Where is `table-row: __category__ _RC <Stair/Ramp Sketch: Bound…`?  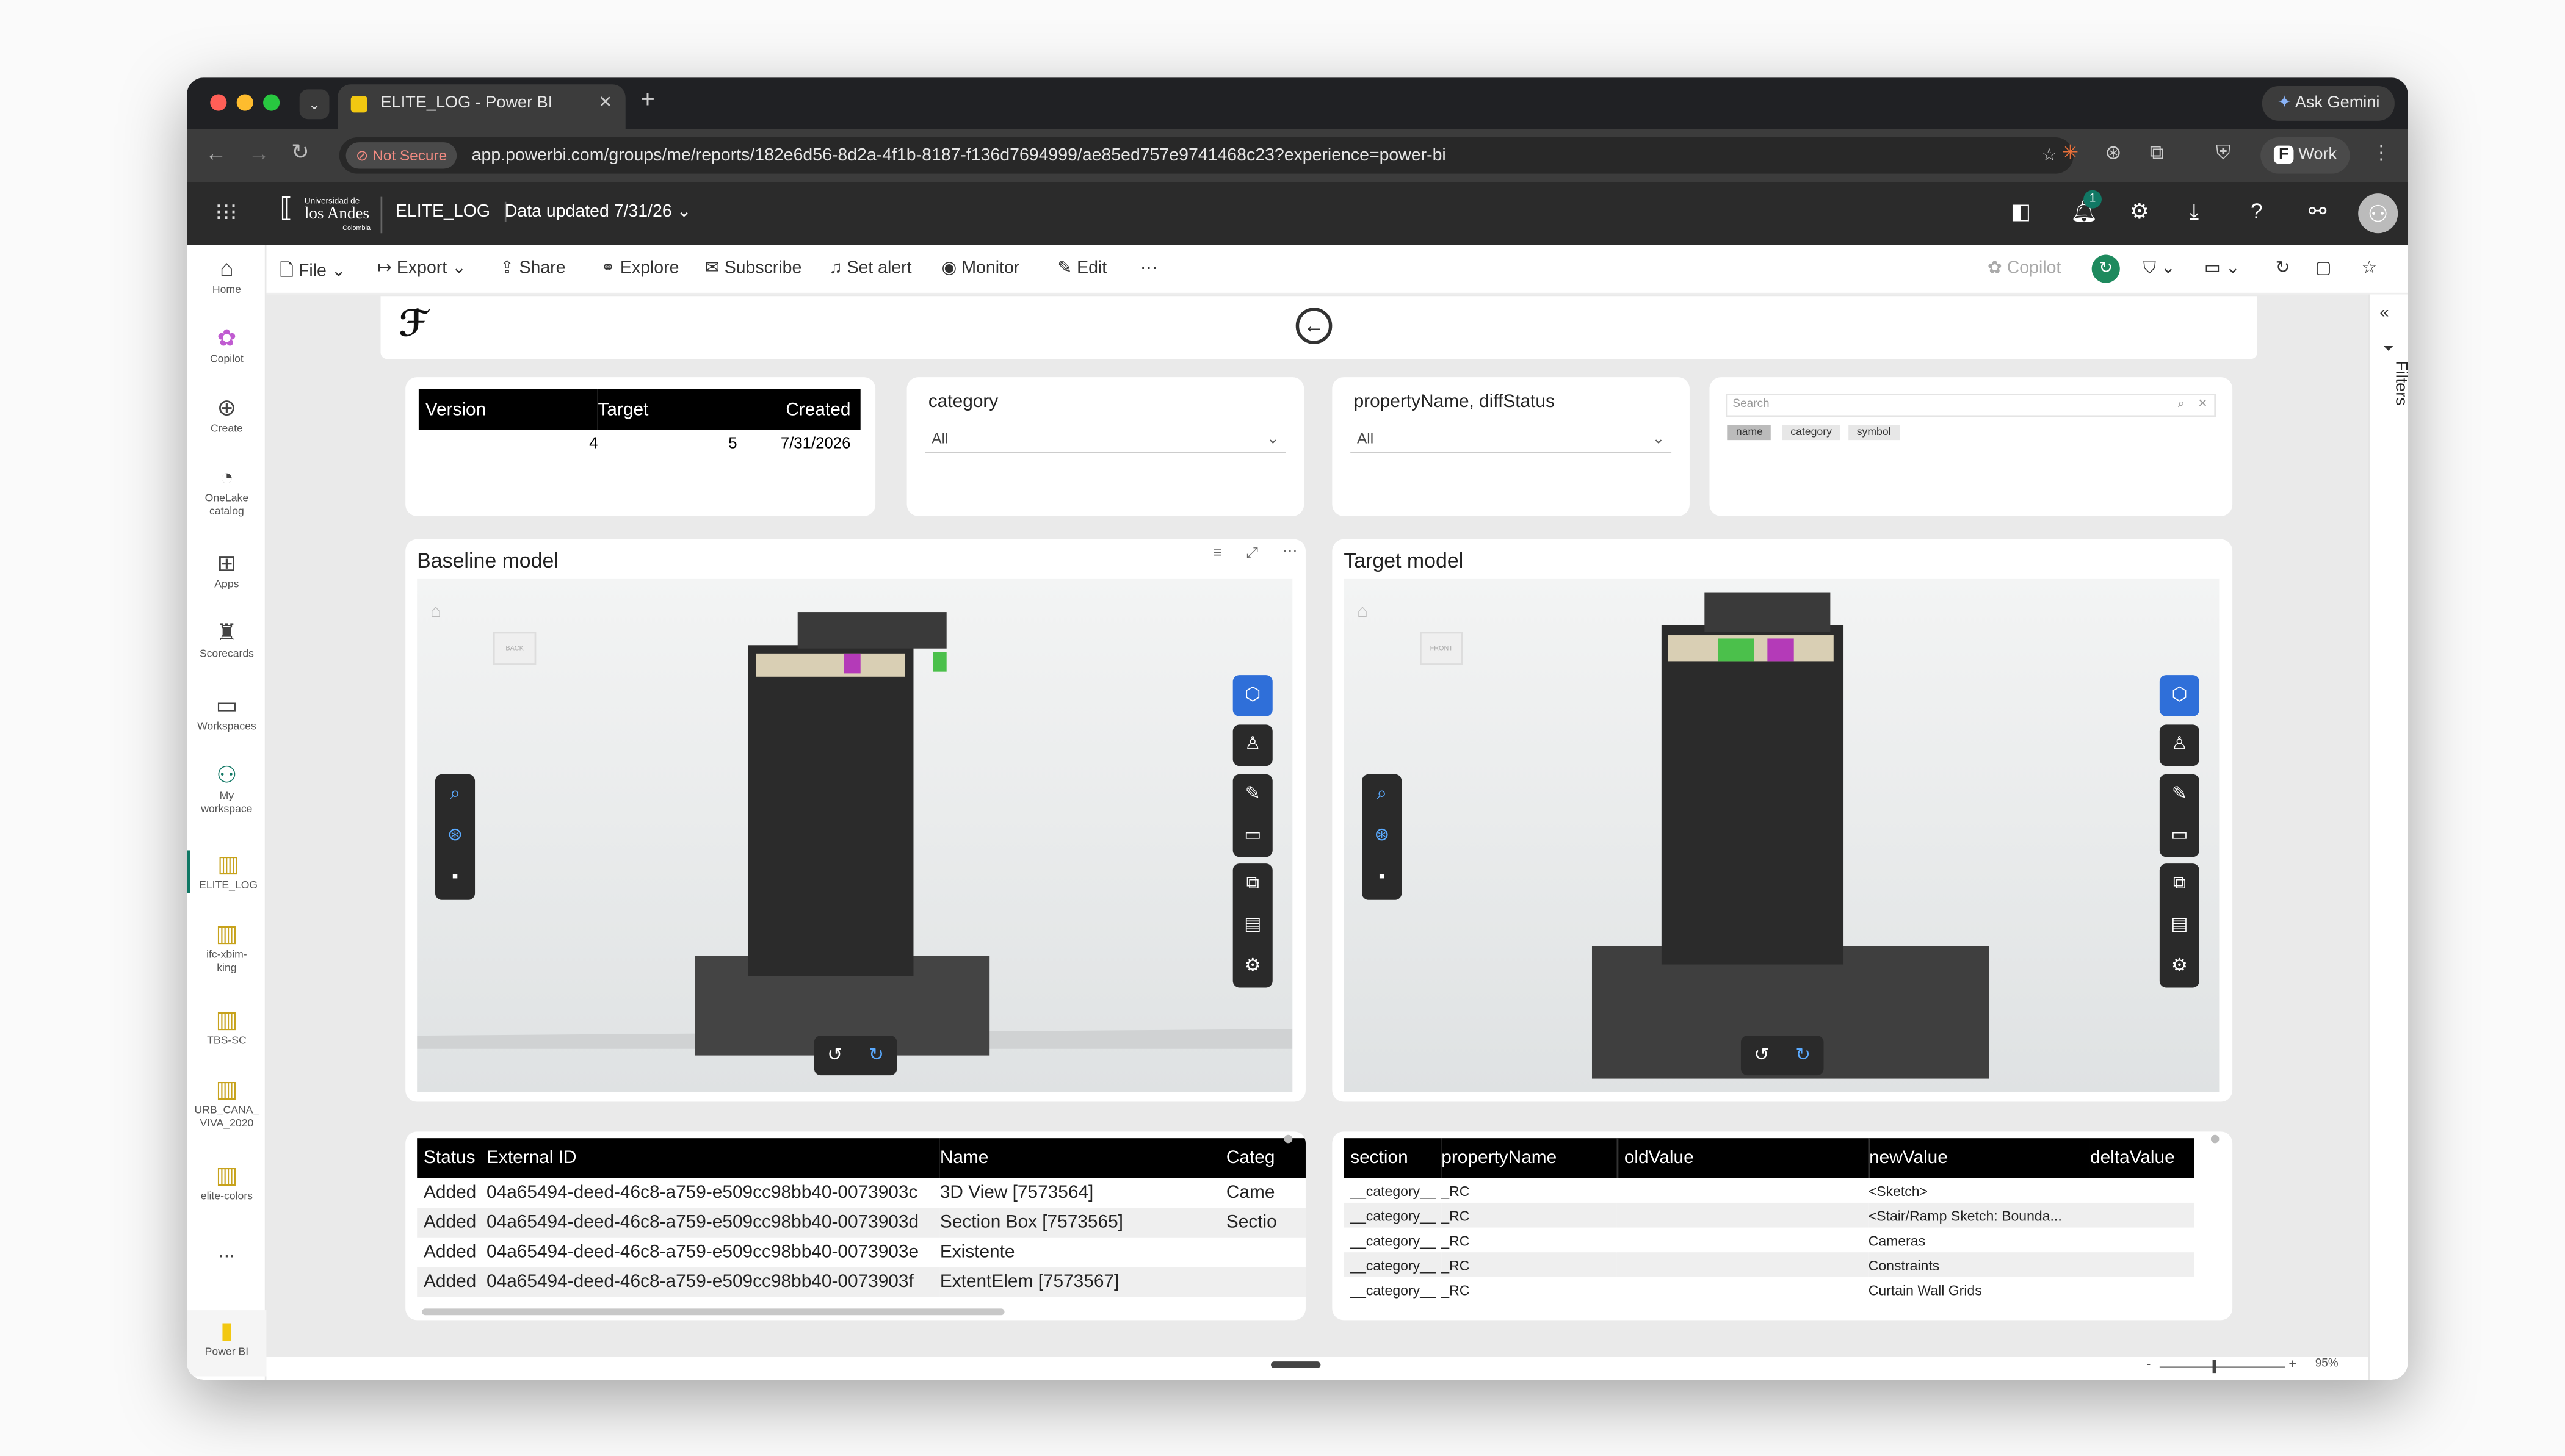
table-row: __category__ _RC <Stair/Ramp Sketch: Bound… is located at coordinates (1769, 1215).